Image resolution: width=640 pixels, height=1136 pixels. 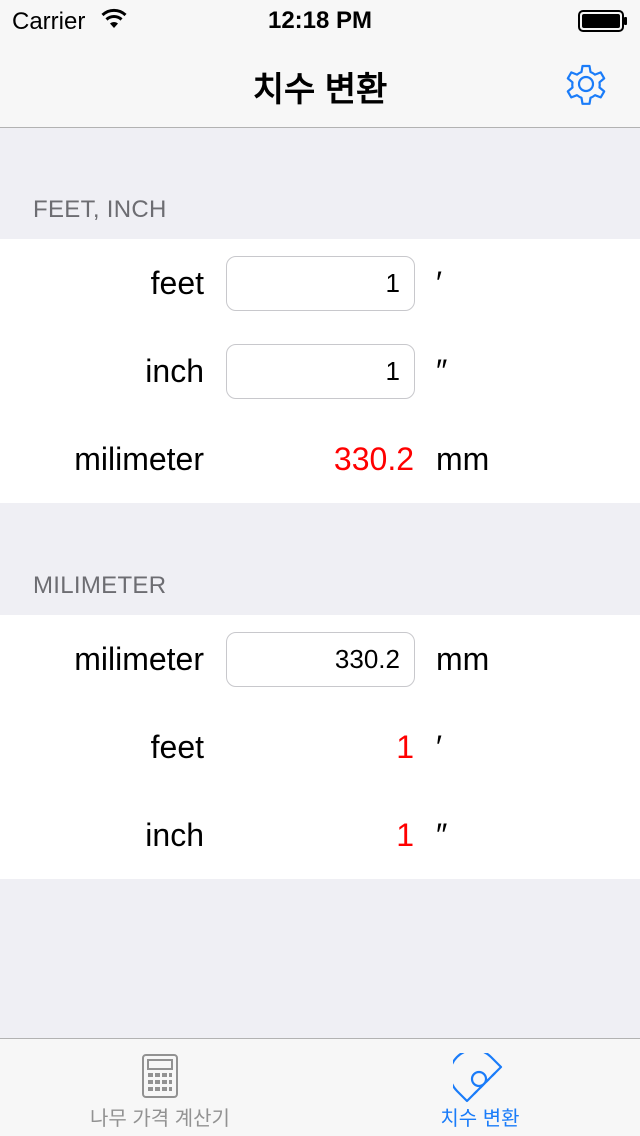 What do you see at coordinates (160, 1119) in the screenshot?
I see `tab-label-wood-price: 나무 가격 계산기` at bounding box center [160, 1119].